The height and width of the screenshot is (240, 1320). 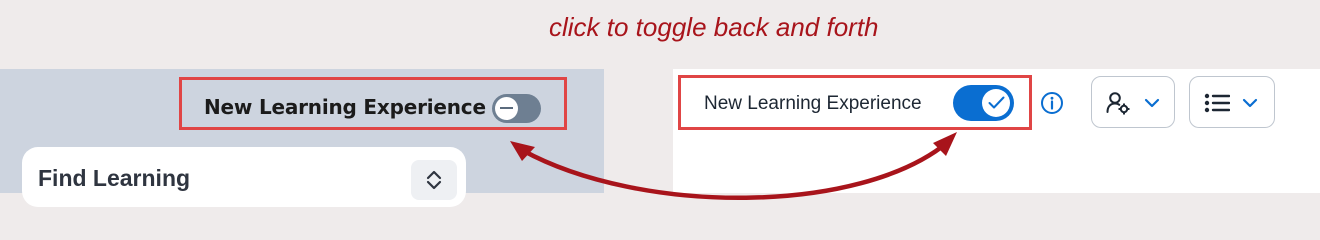 I want to click on old-toggle-highlight-box, so click(x=373, y=103).